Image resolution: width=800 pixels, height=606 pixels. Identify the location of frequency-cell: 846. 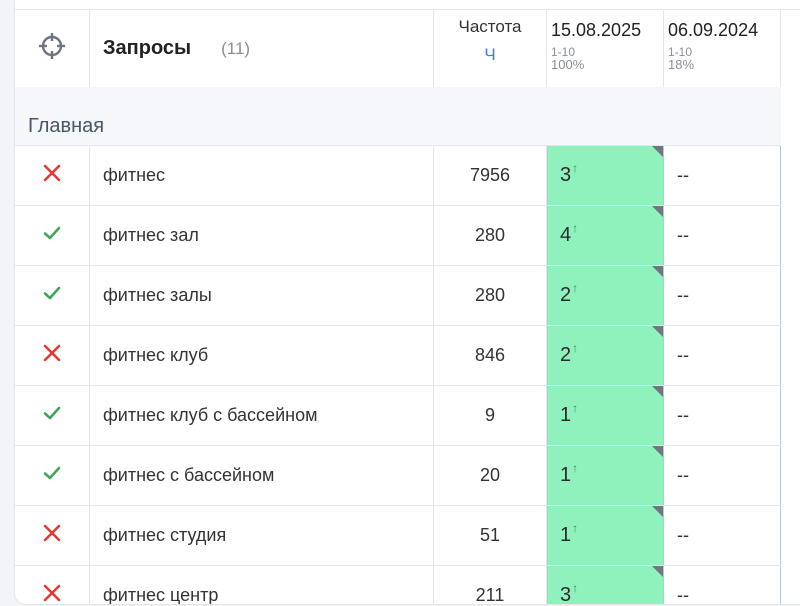
(490, 355).